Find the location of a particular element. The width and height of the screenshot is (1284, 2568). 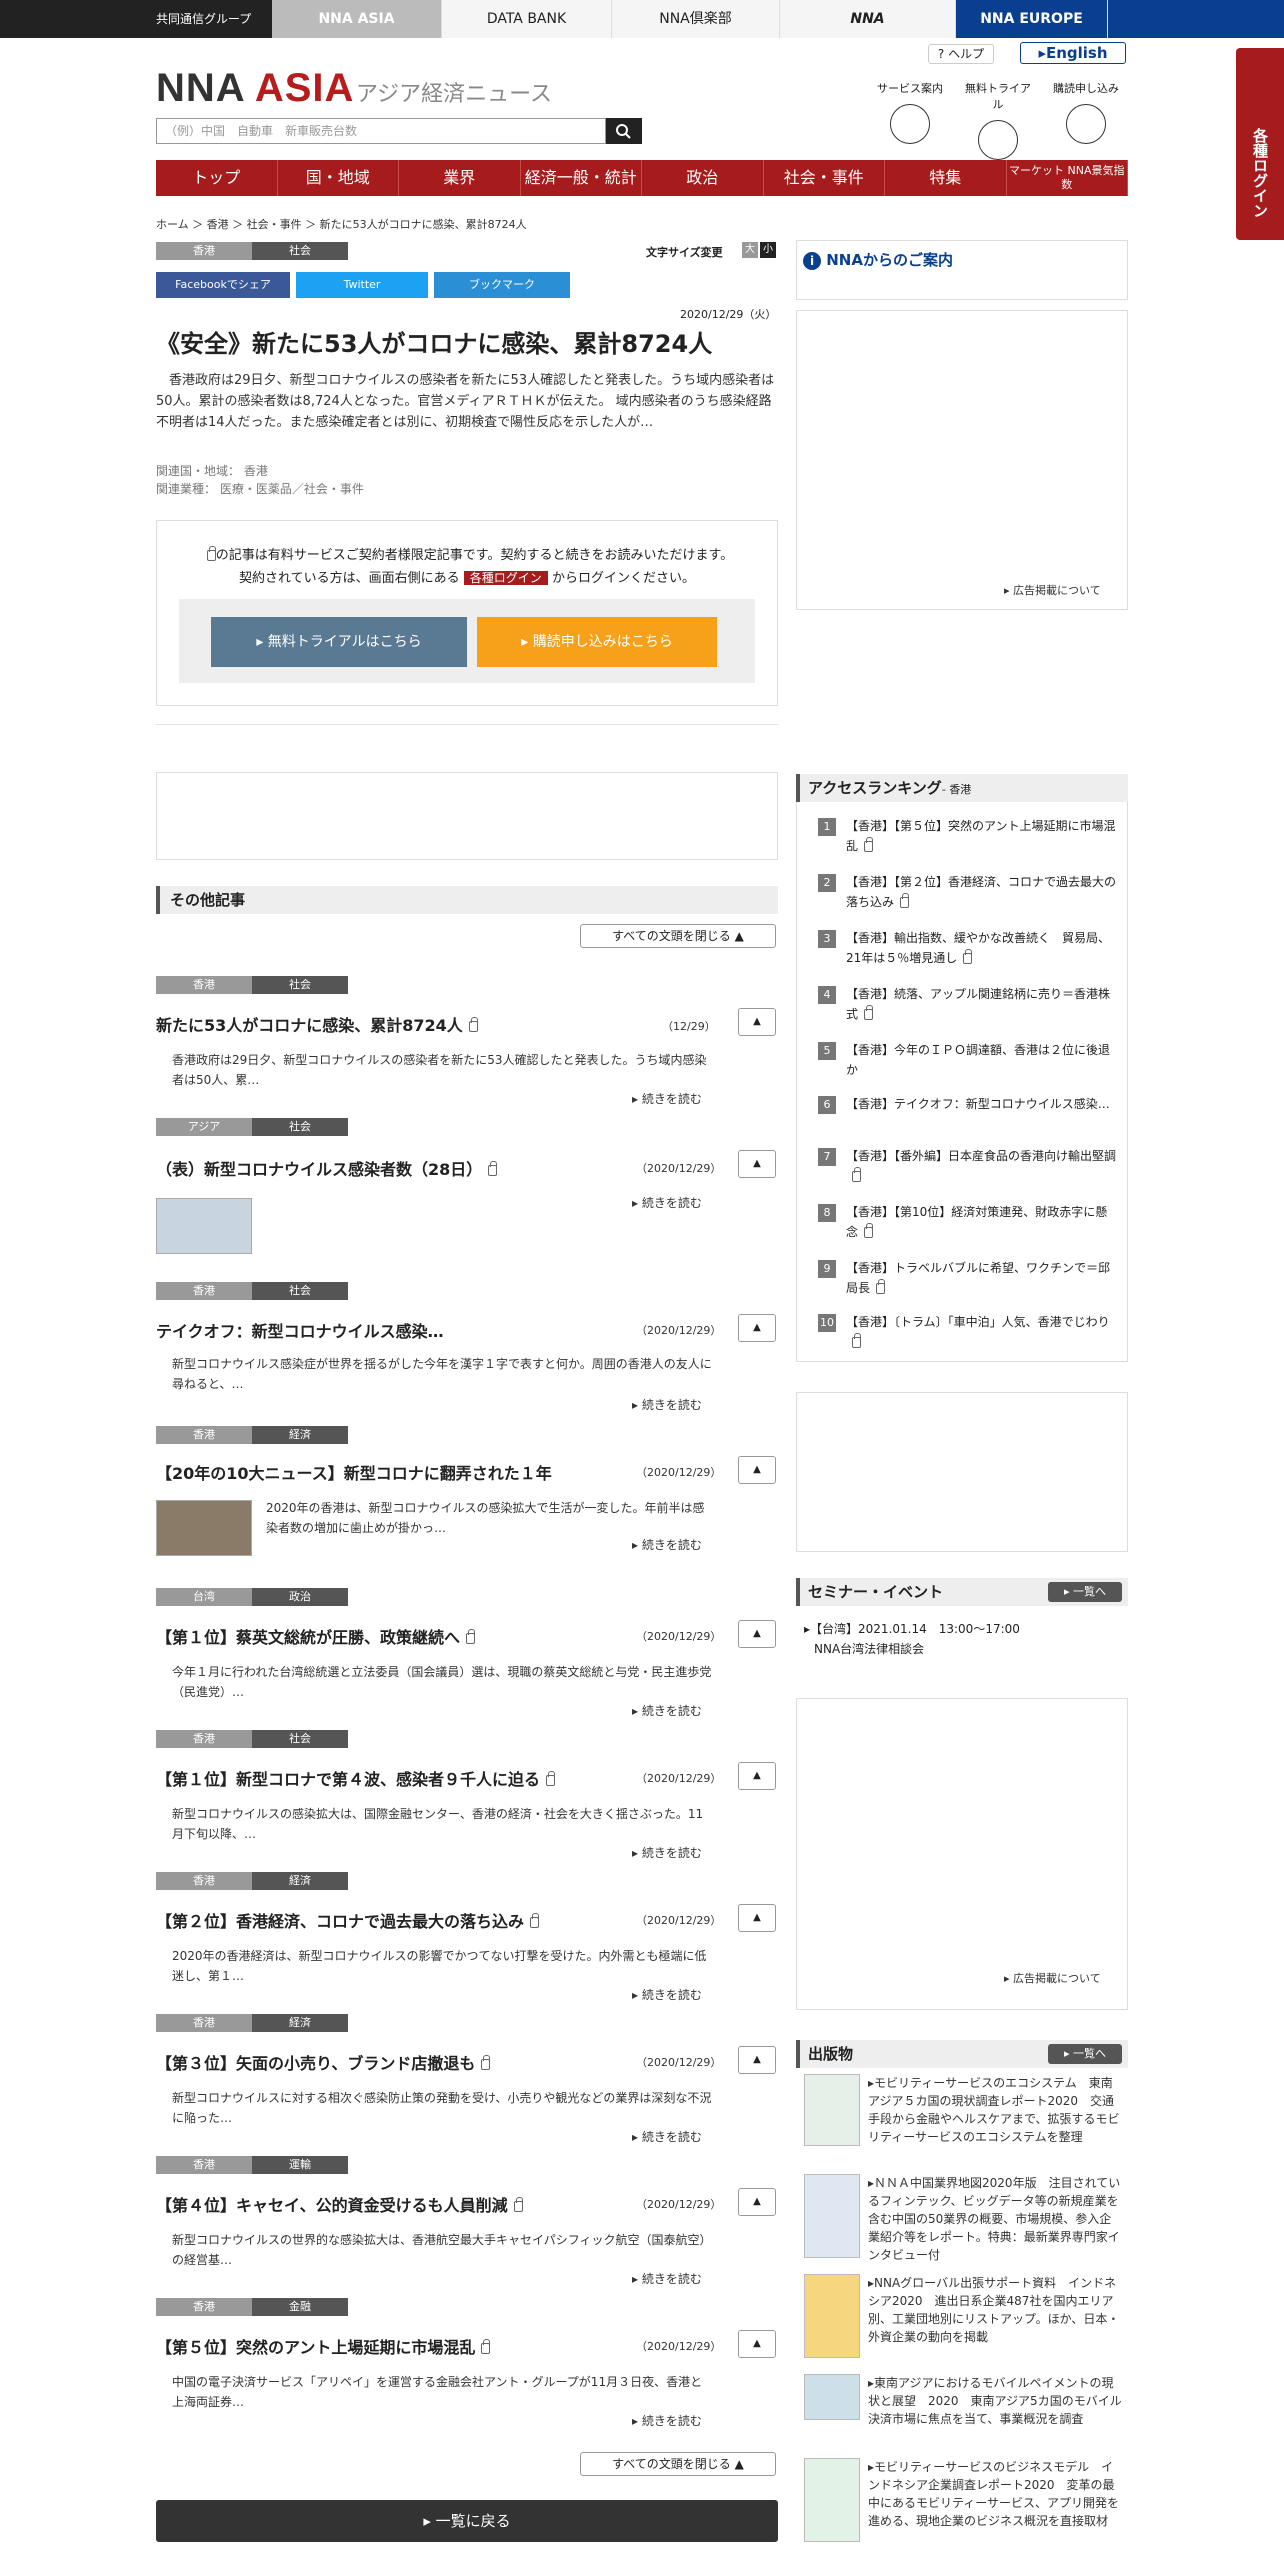

publication-cover is located at coordinates (832, 2397).